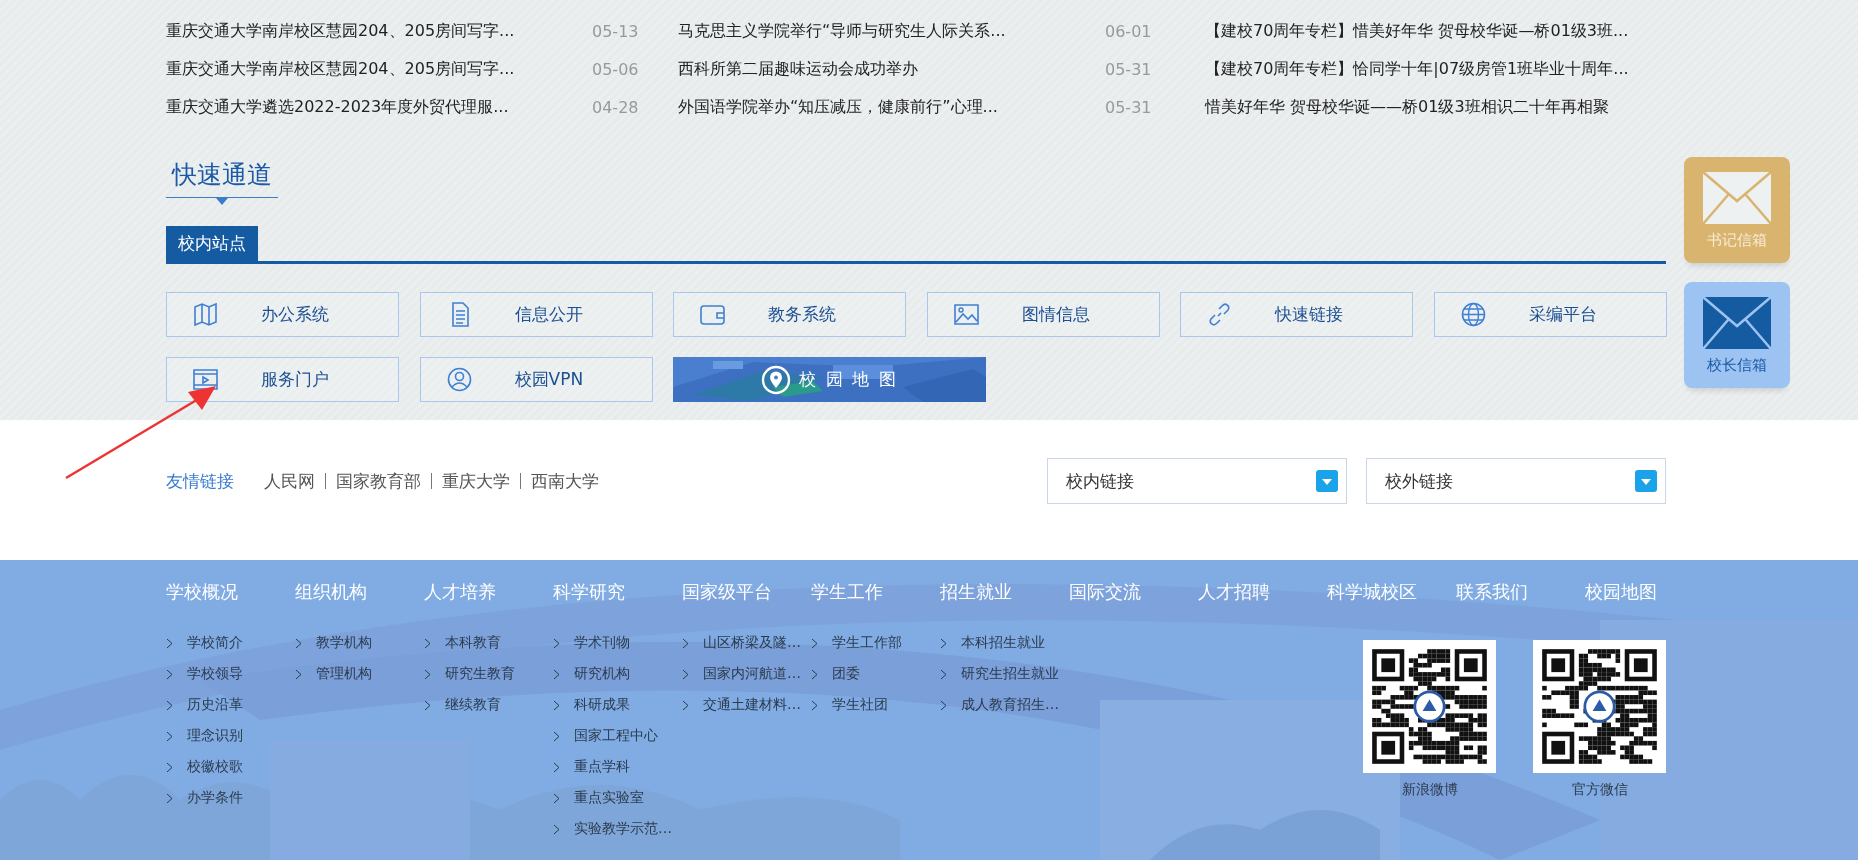 The height and width of the screenshot is (860, 1858). Describe the element at coordinates (475, 481) in the screenshot. I see `friend-link: 重庆大学` at that location.